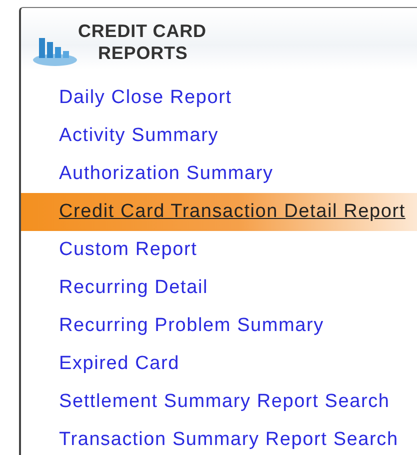 Image resolution: width=417 pixels, height=455 pixels. I want to click on menu-row: Settlement Summary Report Search, so click(219, 402).